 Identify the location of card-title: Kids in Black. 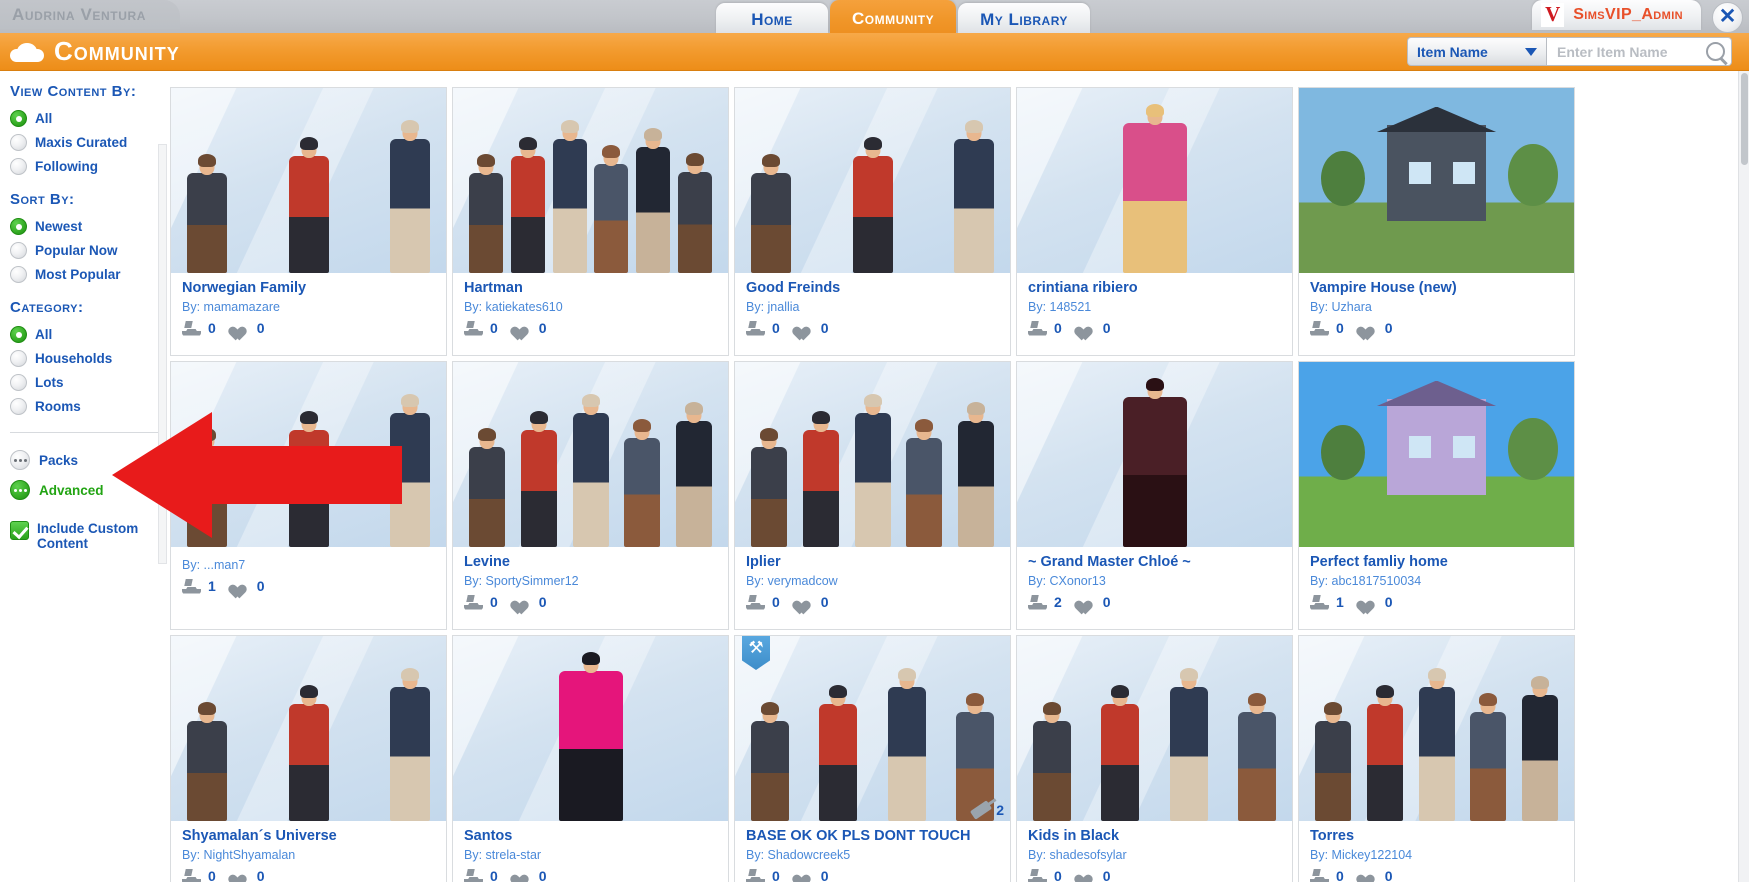
(1155, 836).